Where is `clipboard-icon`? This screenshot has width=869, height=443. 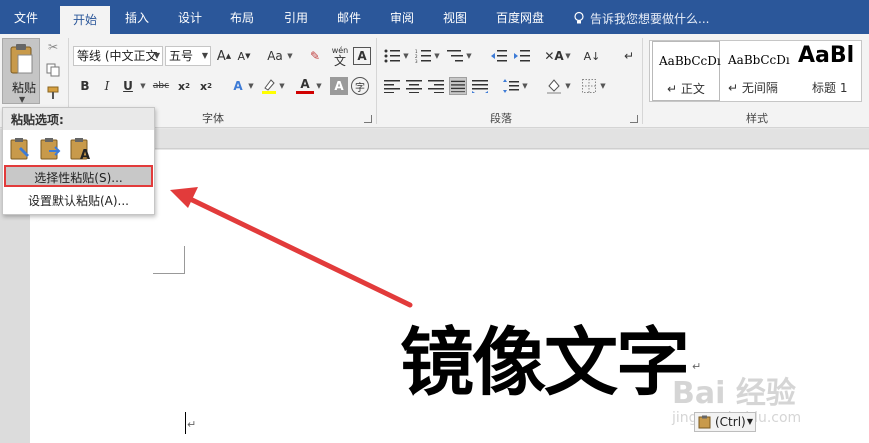 clipboard-icon is located at coordinates (704, 422).